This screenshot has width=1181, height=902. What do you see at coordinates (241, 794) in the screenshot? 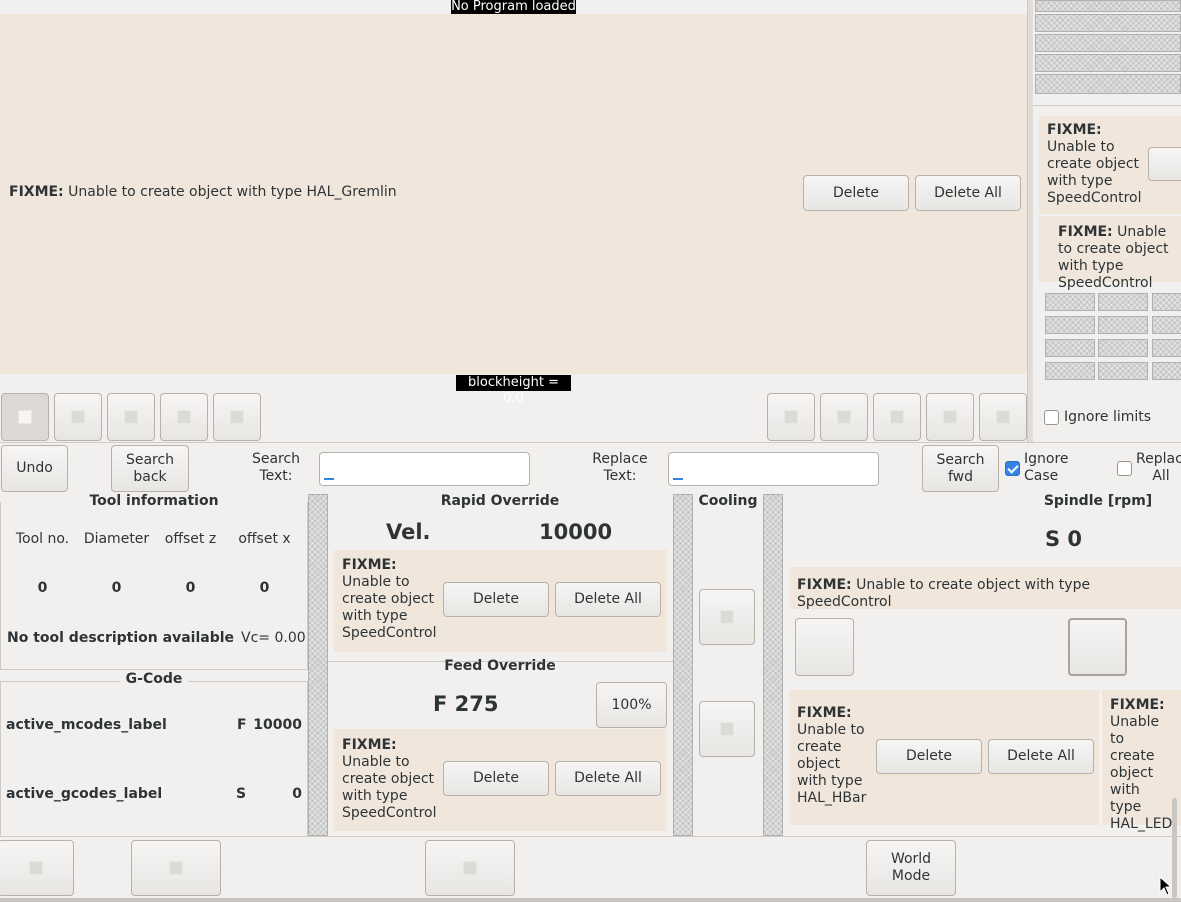
I see `speed-label: S` at bounding box center [241, 794].